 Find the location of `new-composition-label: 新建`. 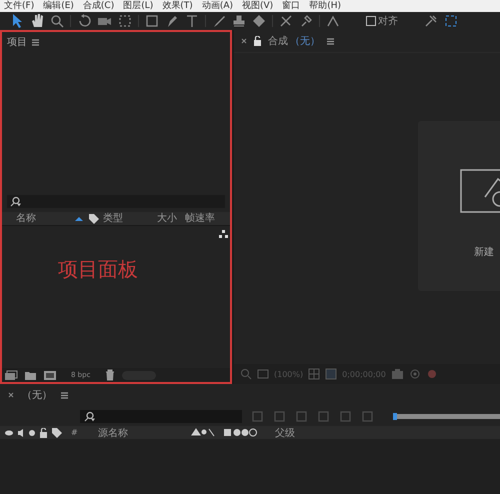

new-composition-label: 新建 is located at coordinates (484, 252).